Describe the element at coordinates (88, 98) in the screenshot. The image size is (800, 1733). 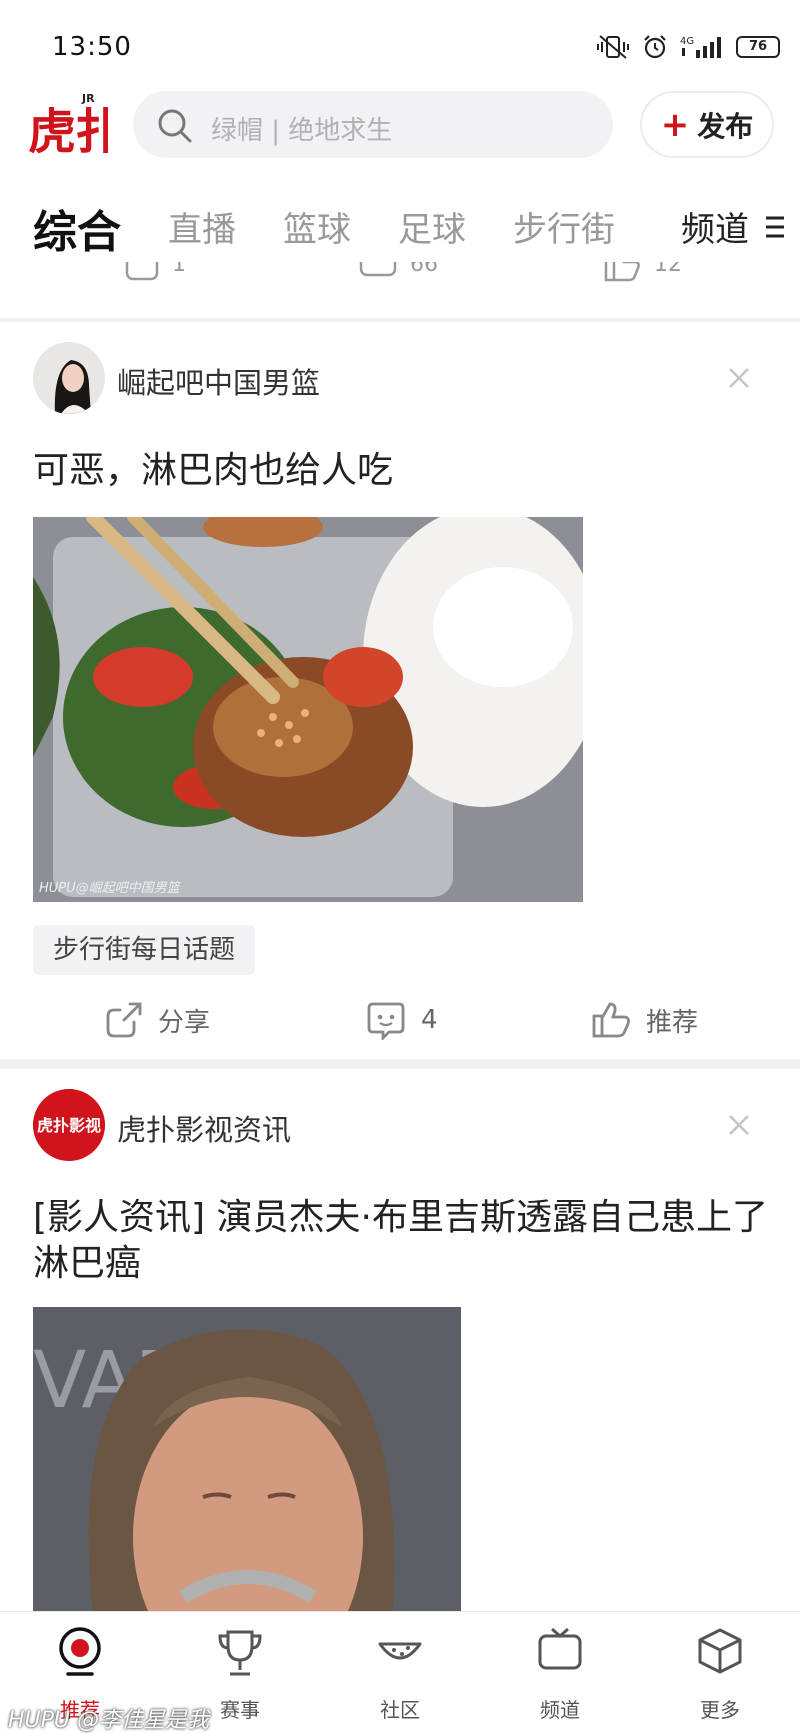
I see `svg-text: JR` at that location.